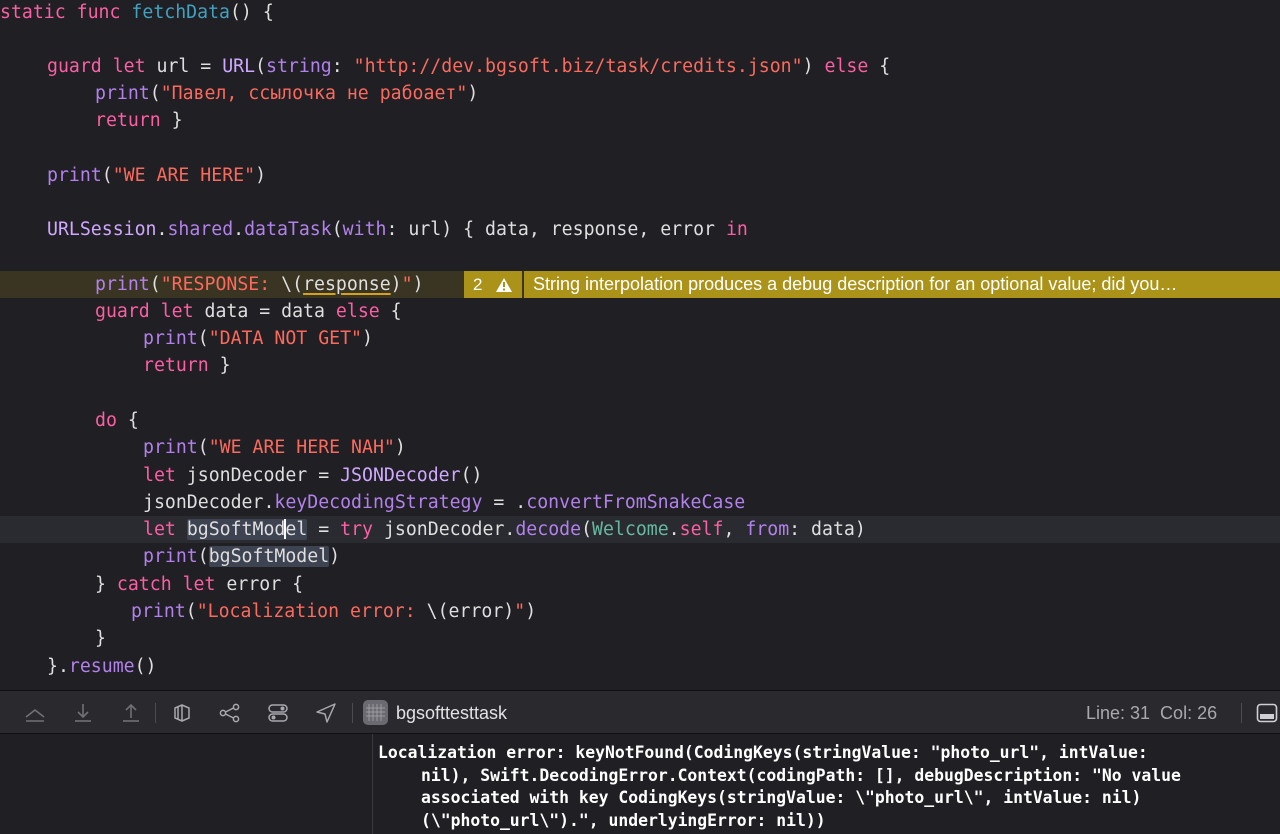 This screenshot has height=834, width=1280. What do you see at coordinates (180, 12) in the screenshot?
I see `function-name: fetchData` at bounding box center [180, 12].